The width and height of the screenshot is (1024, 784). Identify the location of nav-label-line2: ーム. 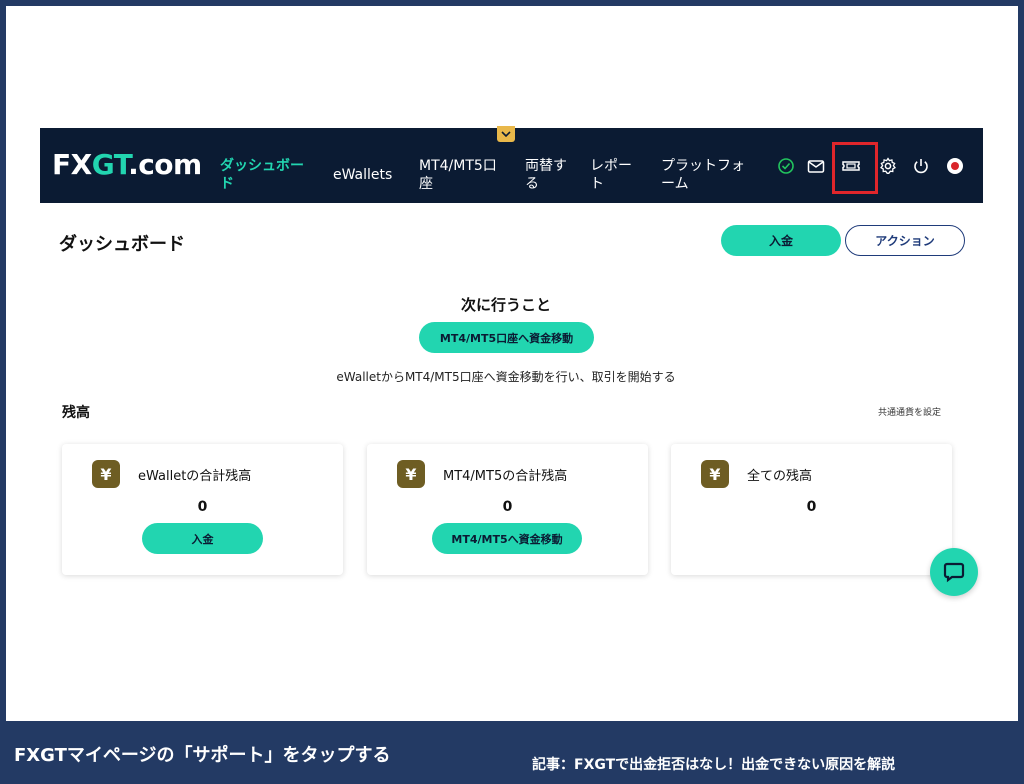
(675, 184).